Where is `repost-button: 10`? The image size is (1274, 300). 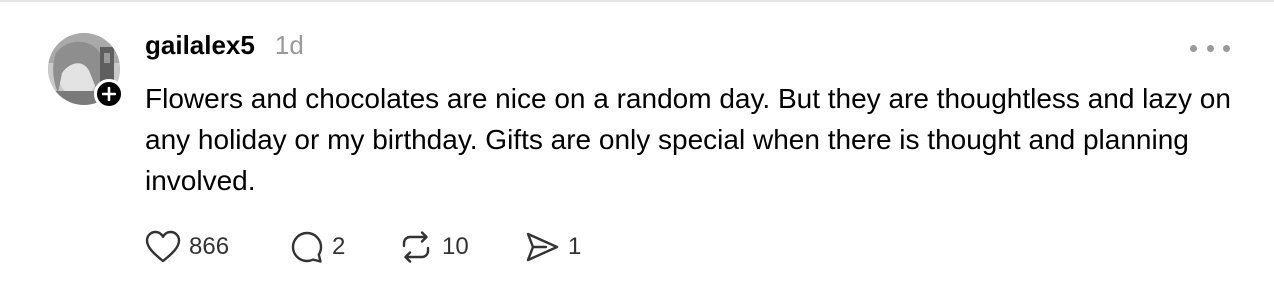
repost-button: 10 is located at coordinates (461, 247).